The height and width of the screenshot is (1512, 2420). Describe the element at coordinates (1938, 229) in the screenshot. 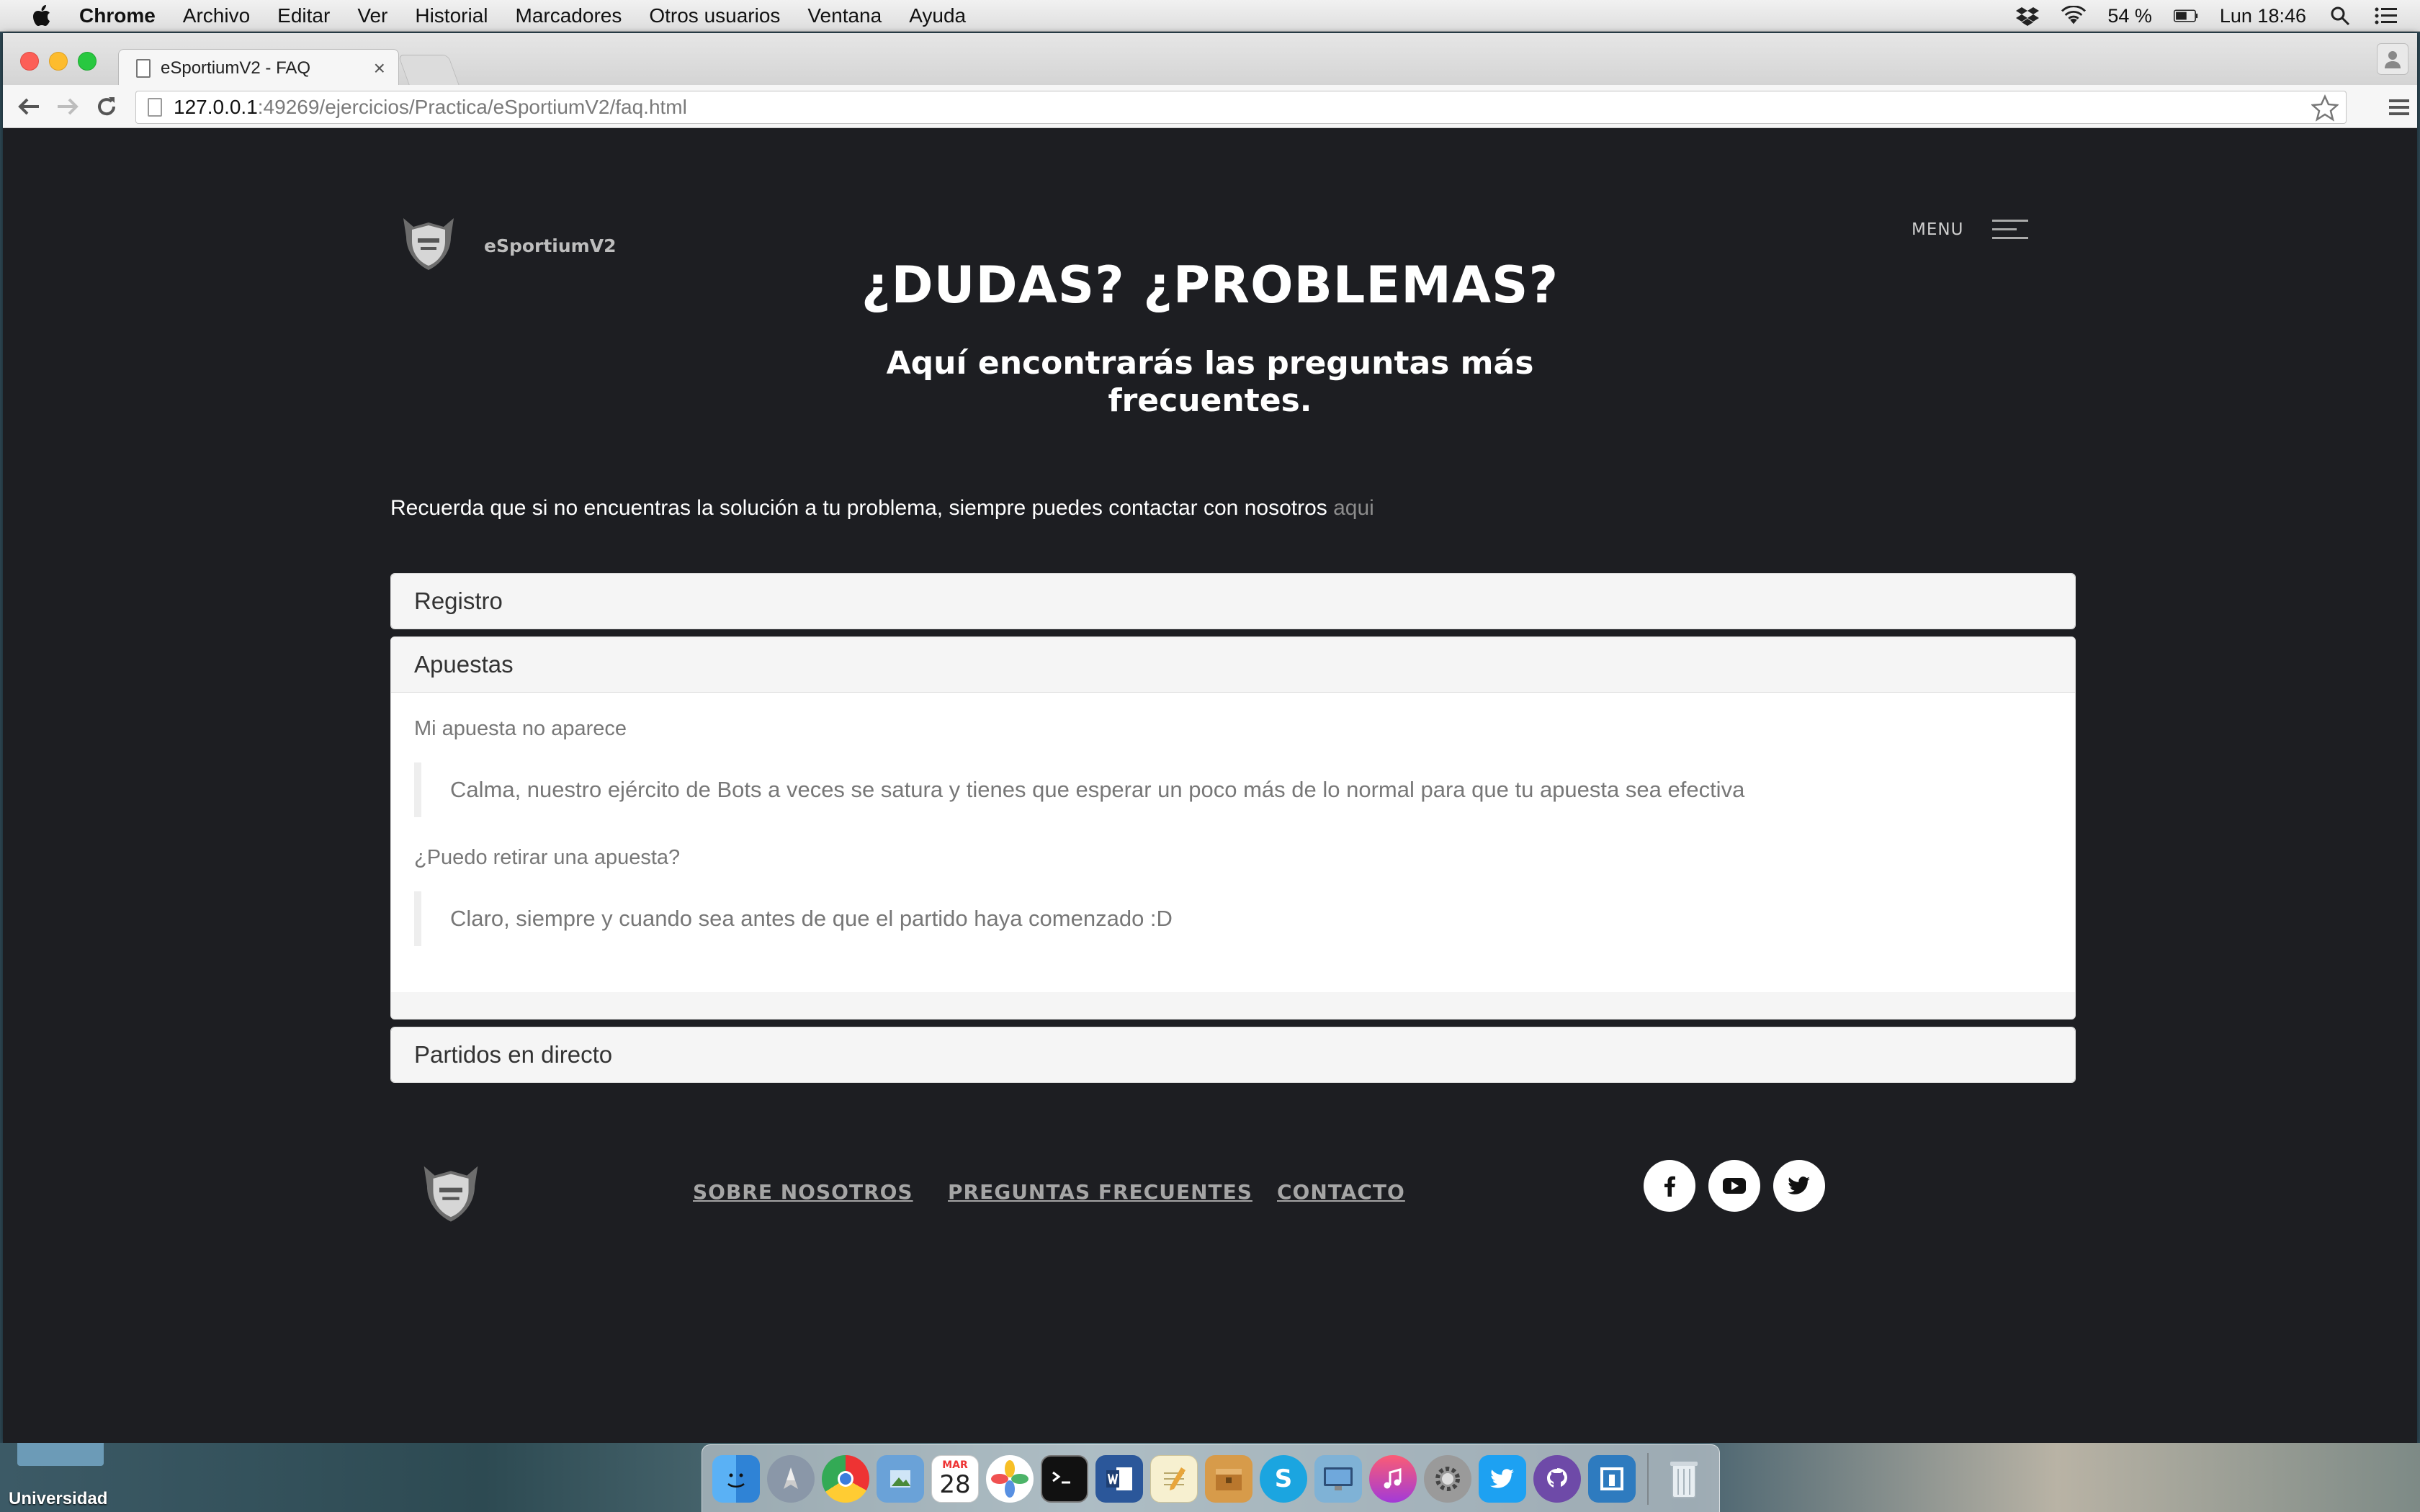

I see `menu-label: MENU` at that location.